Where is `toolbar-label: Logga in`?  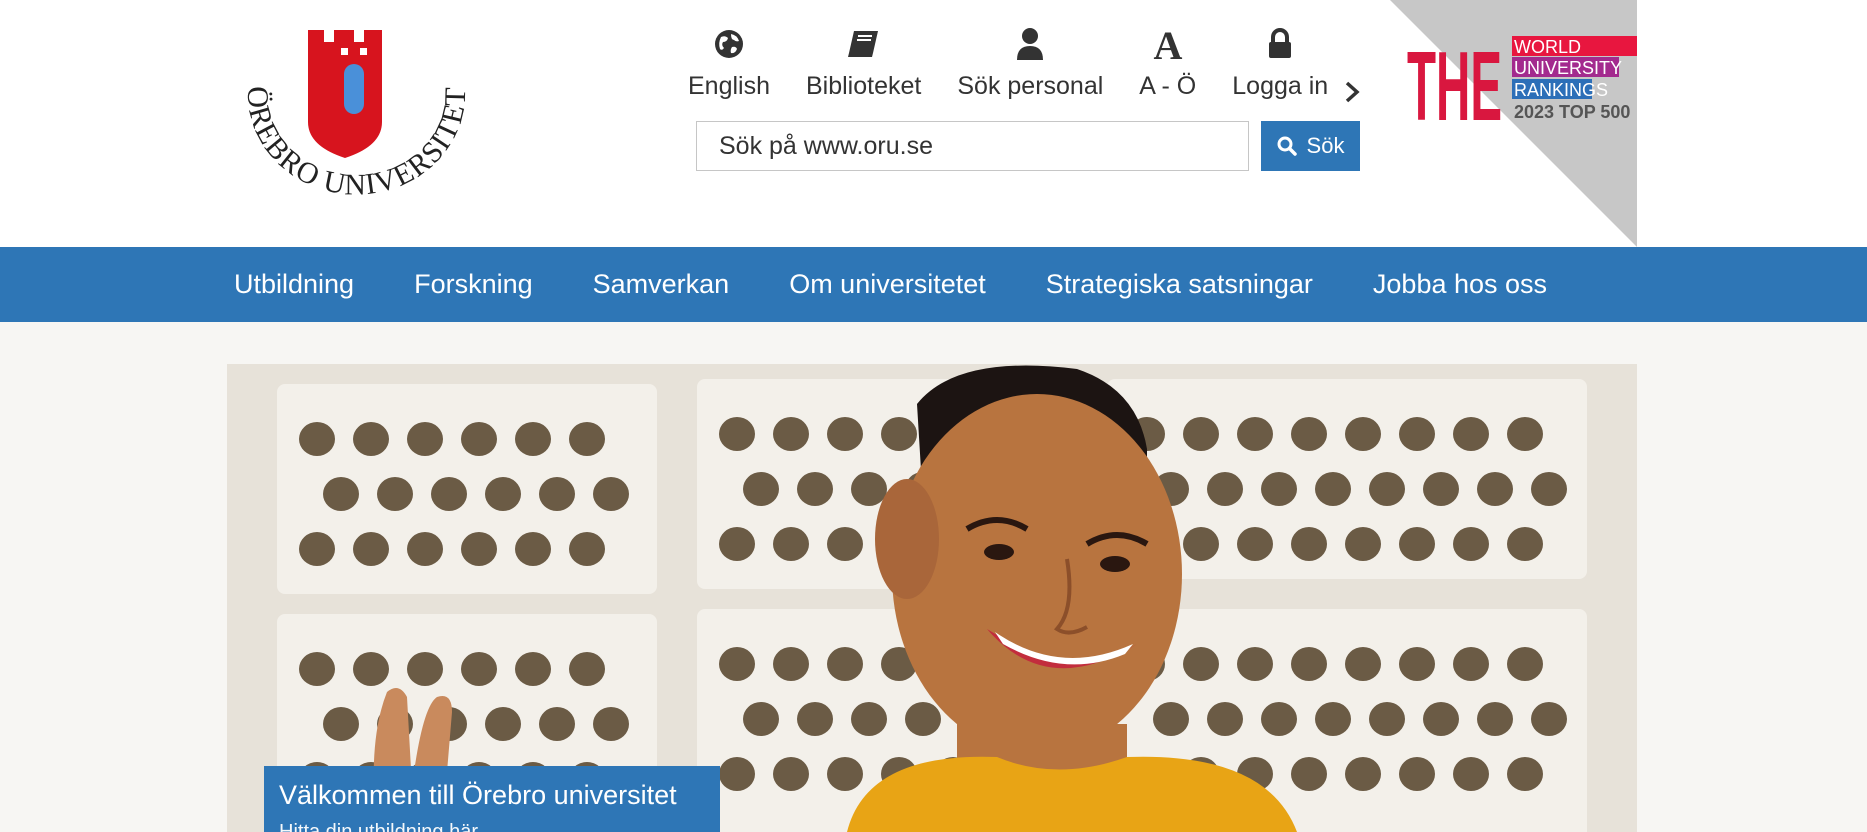 toolbar-label: Logga in is located at coordinates (1280, 86).